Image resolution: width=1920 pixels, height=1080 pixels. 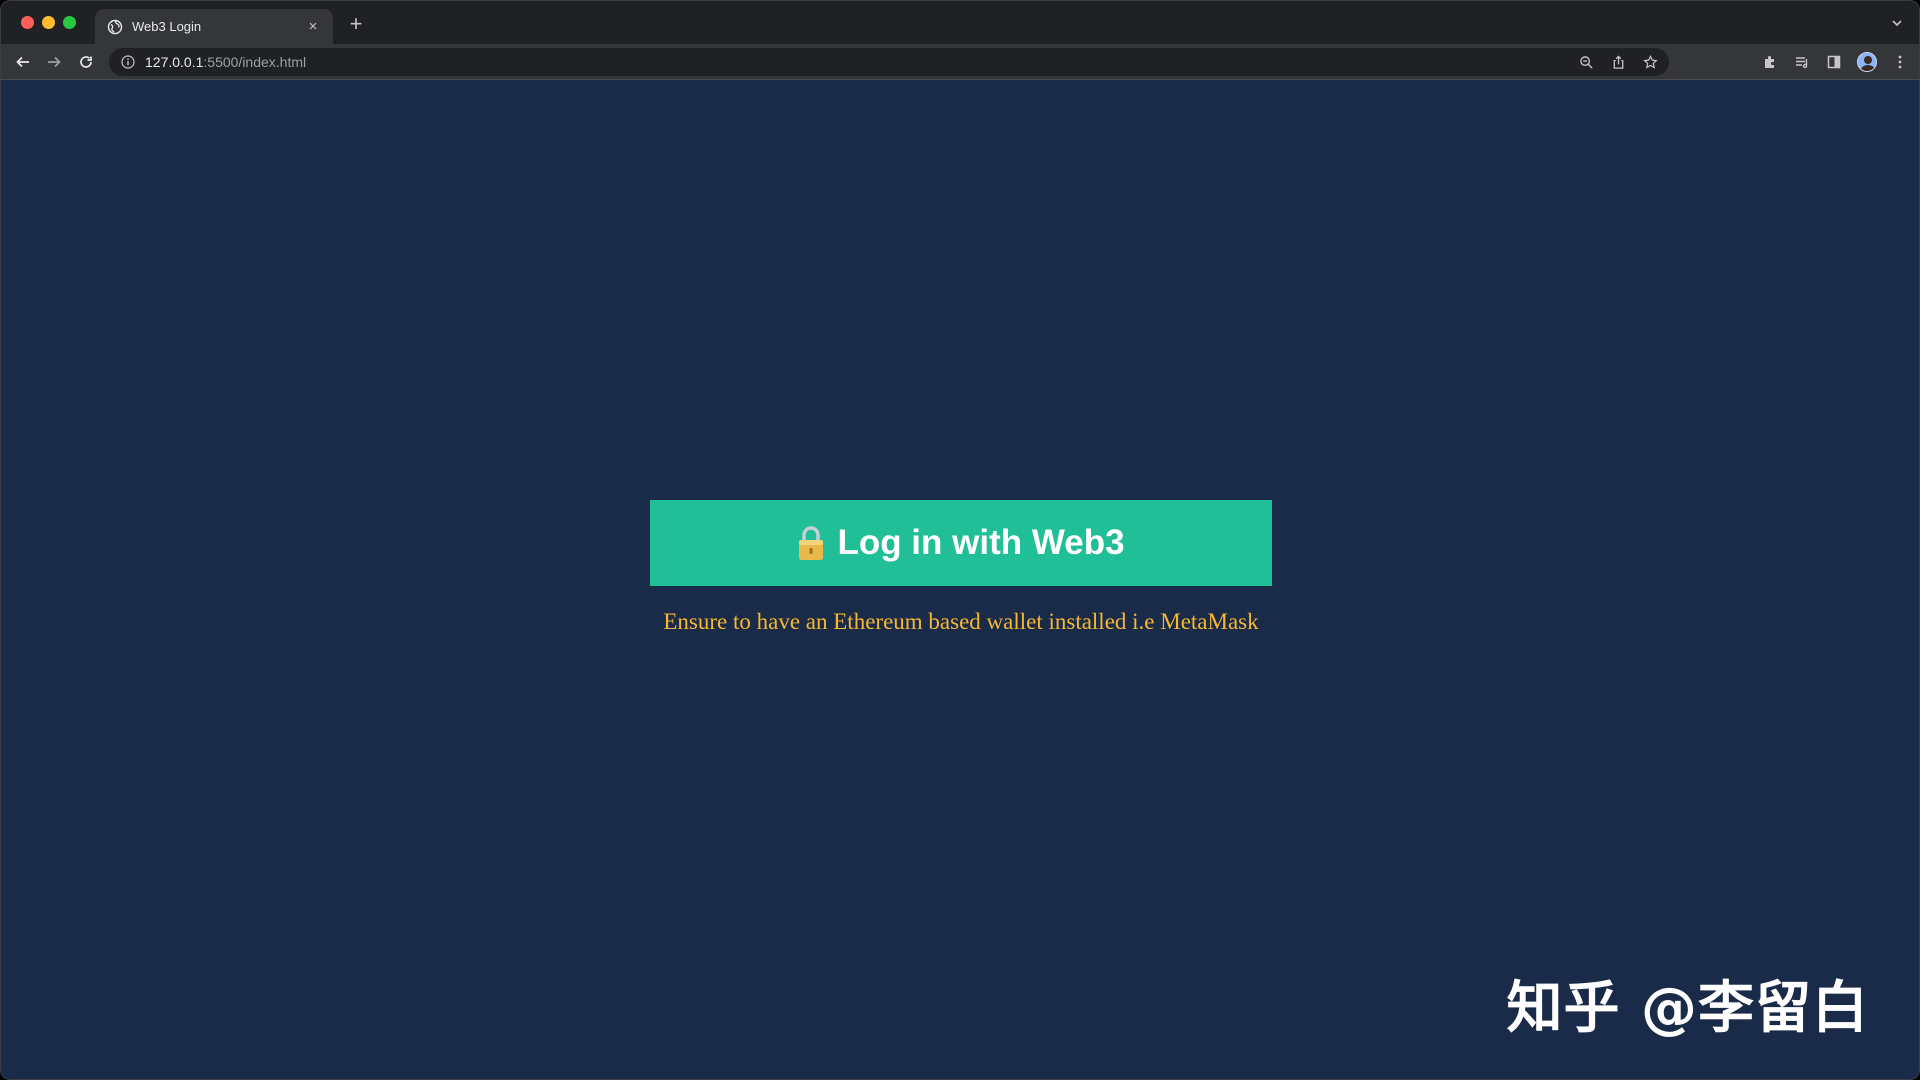 What do you see at coordinates (981, 542) in the screenshot?
I see `login-button-label: Log in with Web3` at bounding box center [981, 542].